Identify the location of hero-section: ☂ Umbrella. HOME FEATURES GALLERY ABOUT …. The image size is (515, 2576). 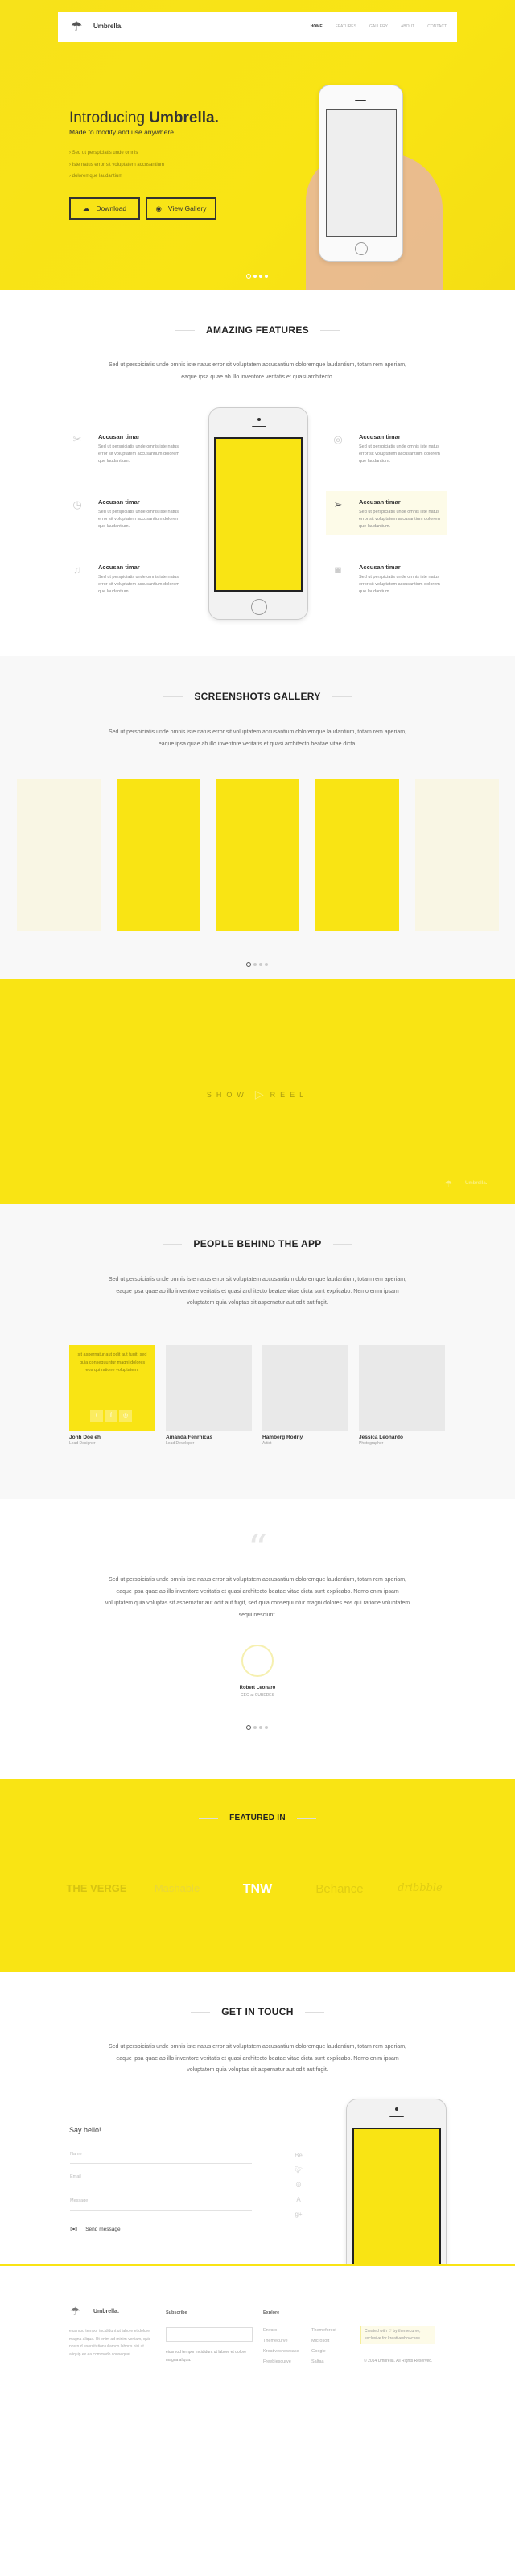
(257, 157).